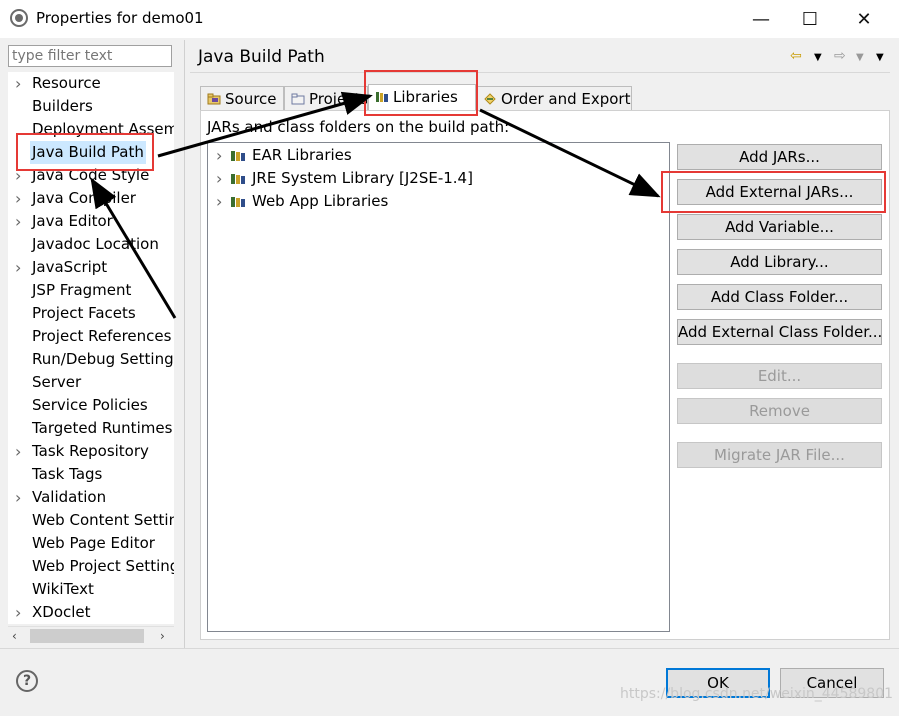  Describe the element at coordinates (840, 56) in the screenshot. I see `forward-icon: ⇨` at that location.